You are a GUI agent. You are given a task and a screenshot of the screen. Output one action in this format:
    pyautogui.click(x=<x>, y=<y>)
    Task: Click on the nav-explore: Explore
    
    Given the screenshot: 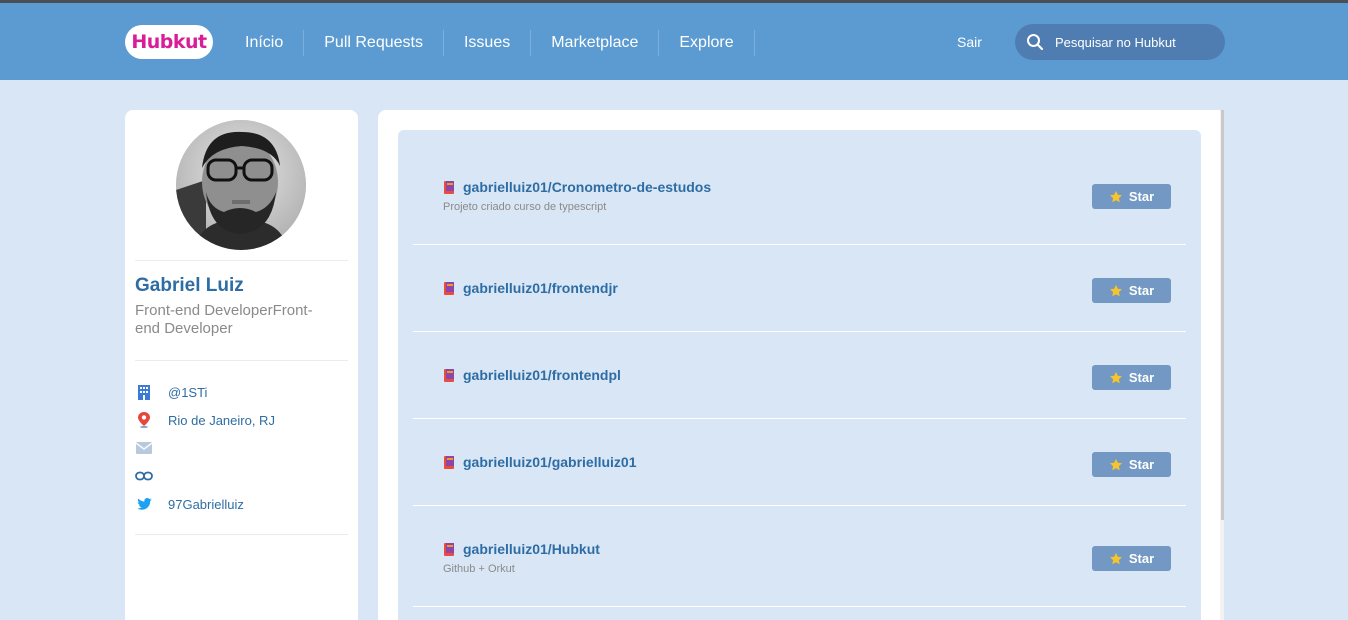 What is the action you would take?
    pyautogui.click(x=707, y=43)
    